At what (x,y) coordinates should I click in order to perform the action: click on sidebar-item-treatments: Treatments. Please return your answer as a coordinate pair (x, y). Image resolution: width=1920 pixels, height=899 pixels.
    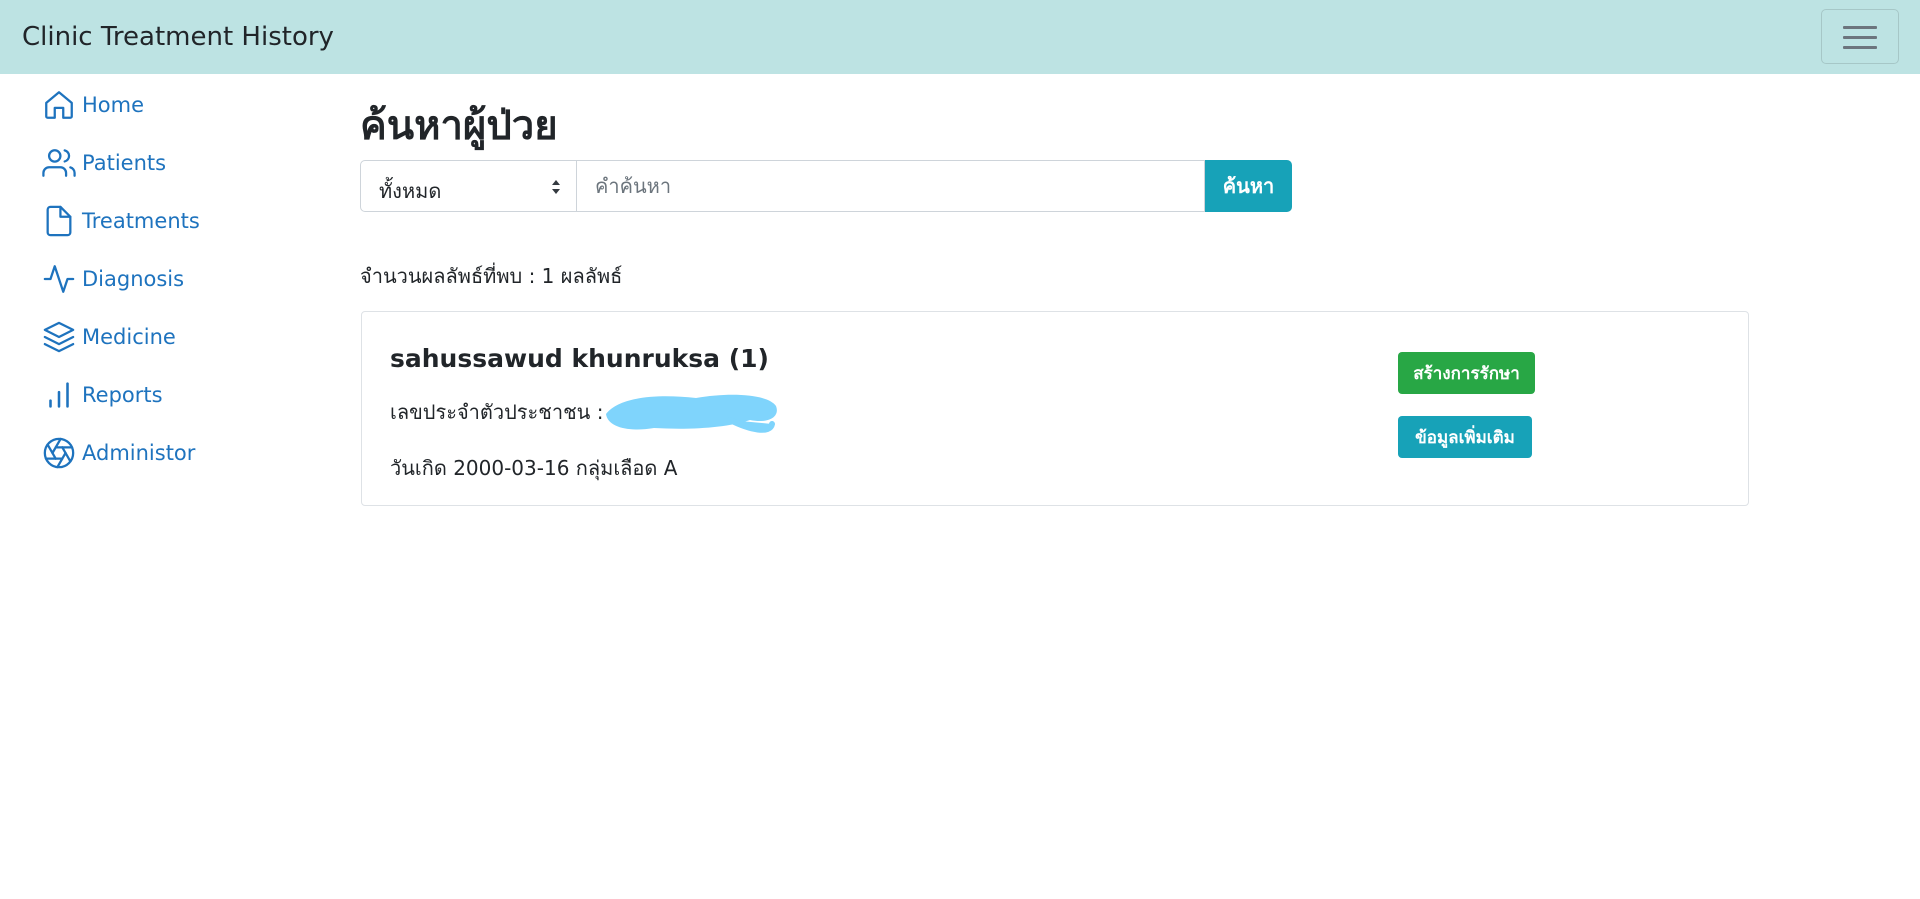
    Looking at the image, I should click on (172, 221).